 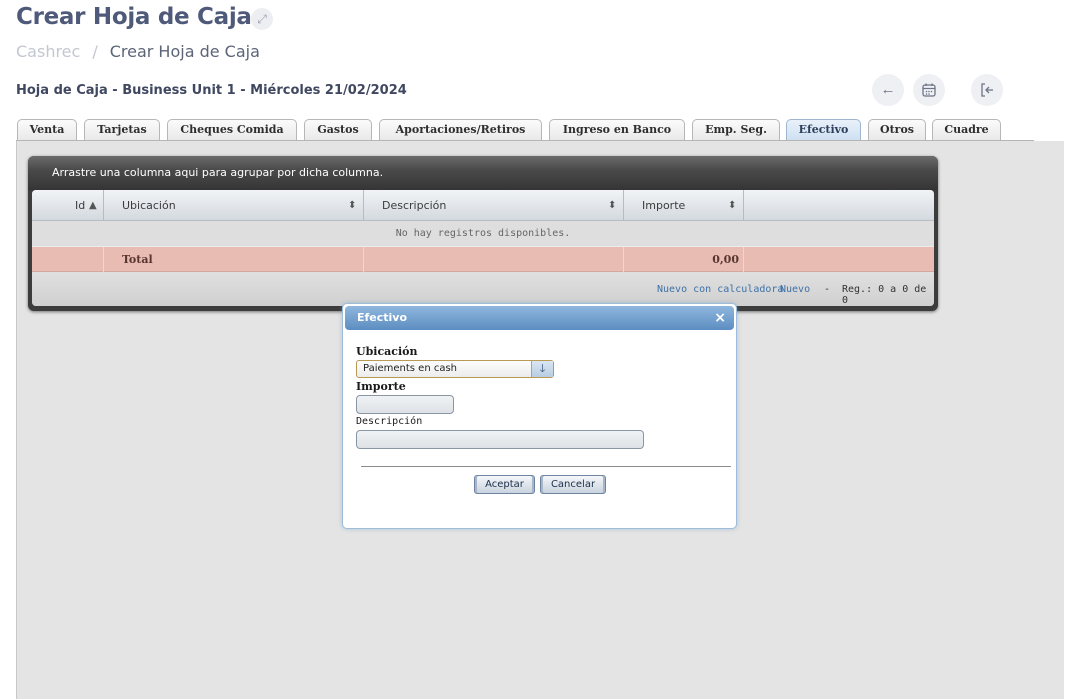 I want to click on record-count: Reg.: 0 a 0 de 0, so click(x=884, y=295).